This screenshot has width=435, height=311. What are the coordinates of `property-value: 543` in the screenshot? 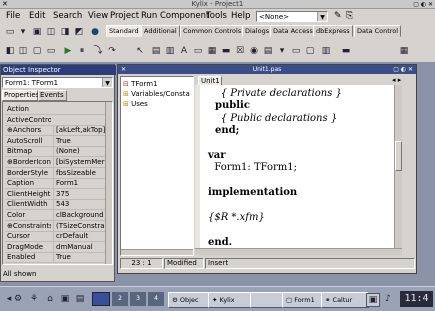 It's located at (81, 204).